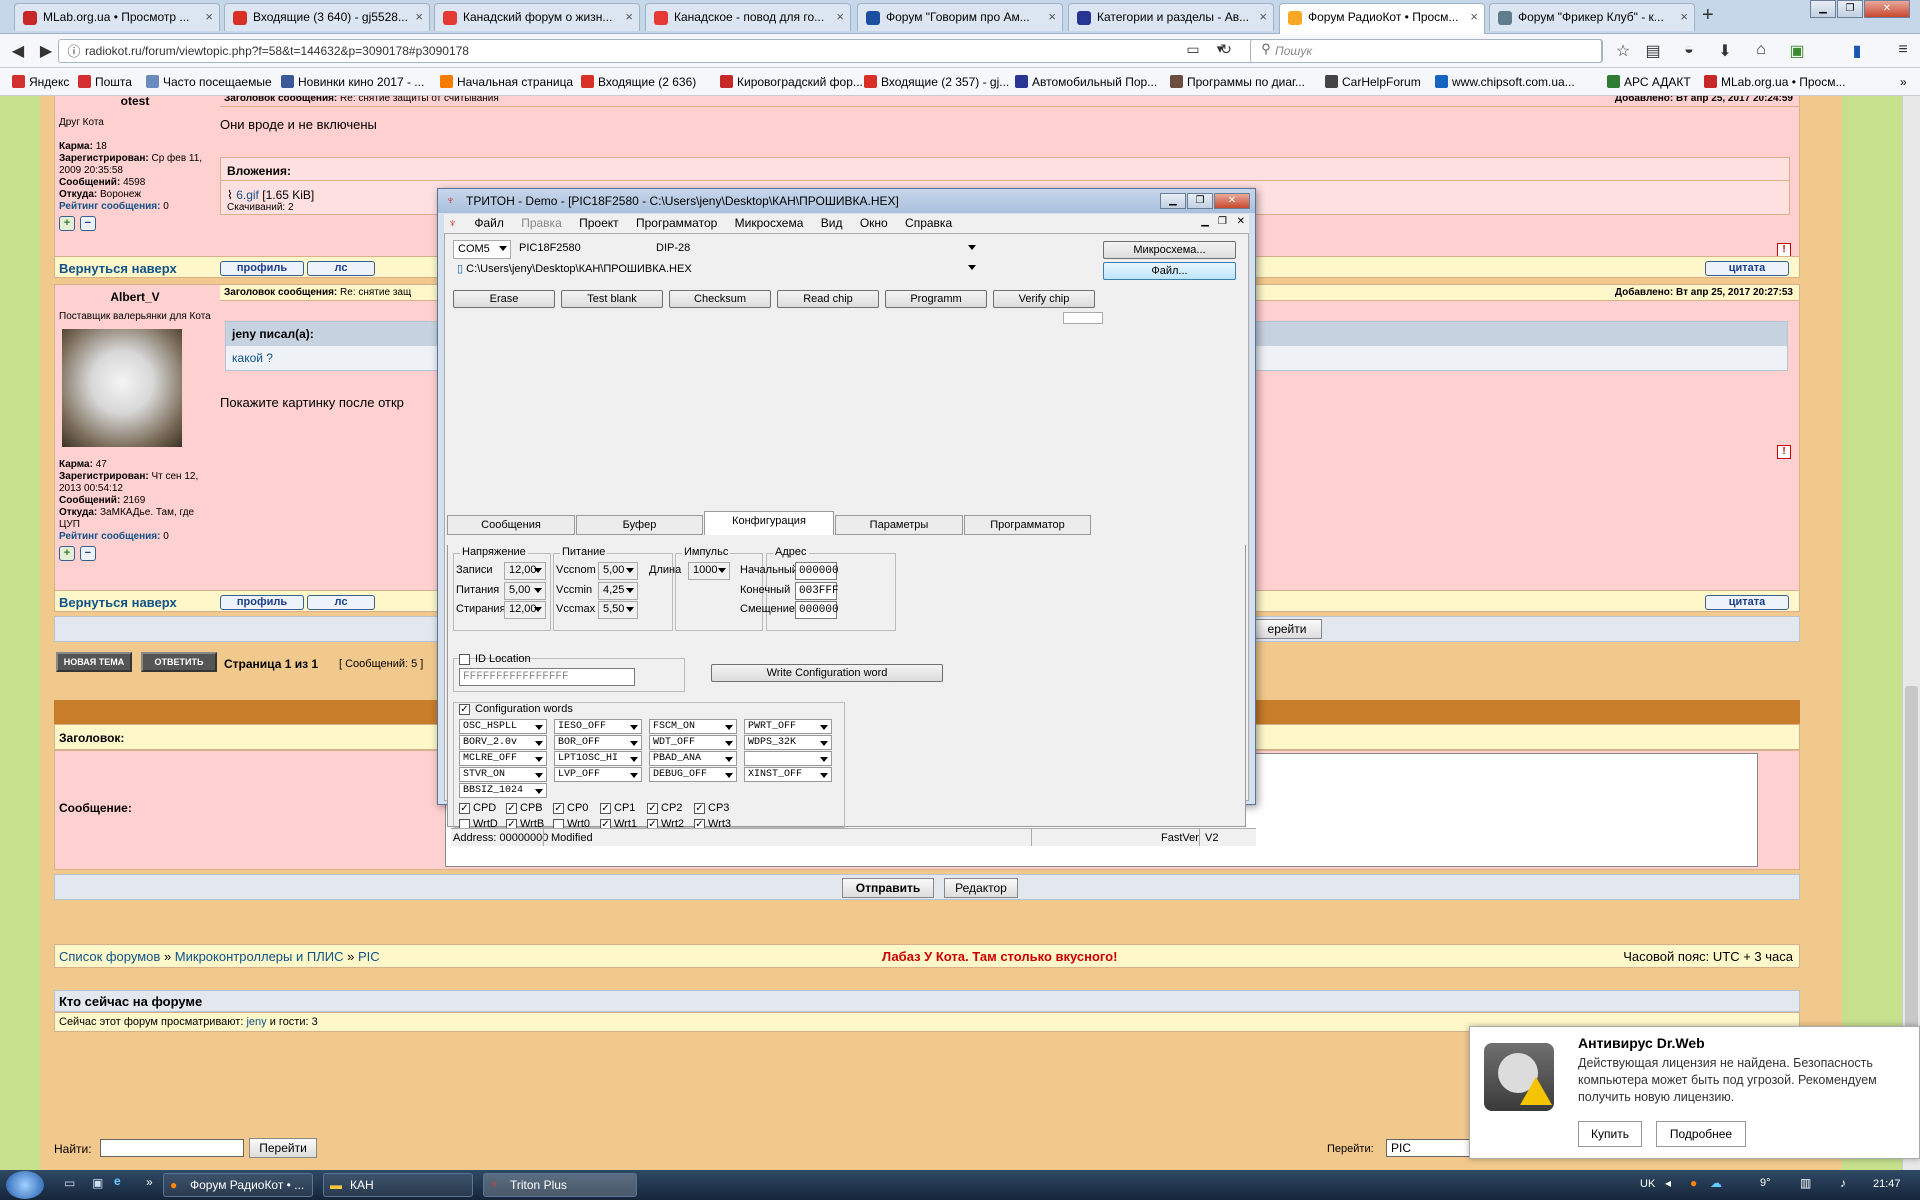  What do you see at coordinates (618, 591) in the screenshot?
I see `power-select: 4,25` at bounding box center [618, 591].